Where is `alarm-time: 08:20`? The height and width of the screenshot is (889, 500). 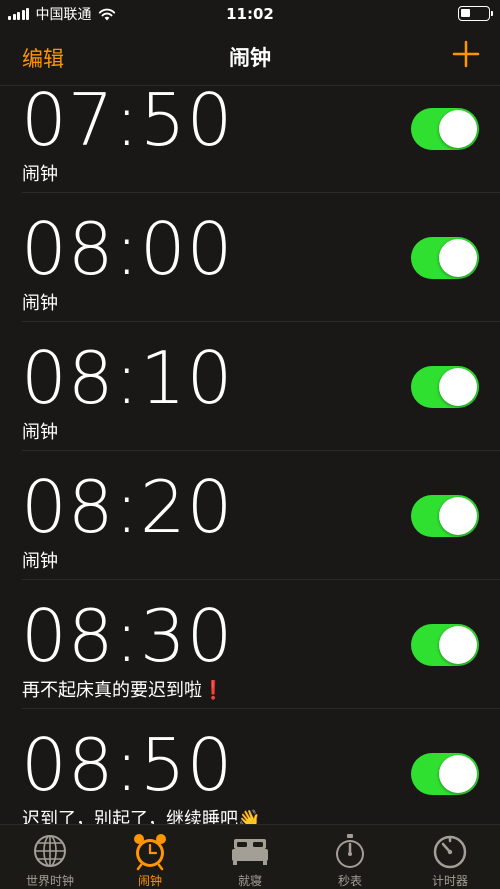
alarm-time: 08:20 is located at coordinates (127, 507).